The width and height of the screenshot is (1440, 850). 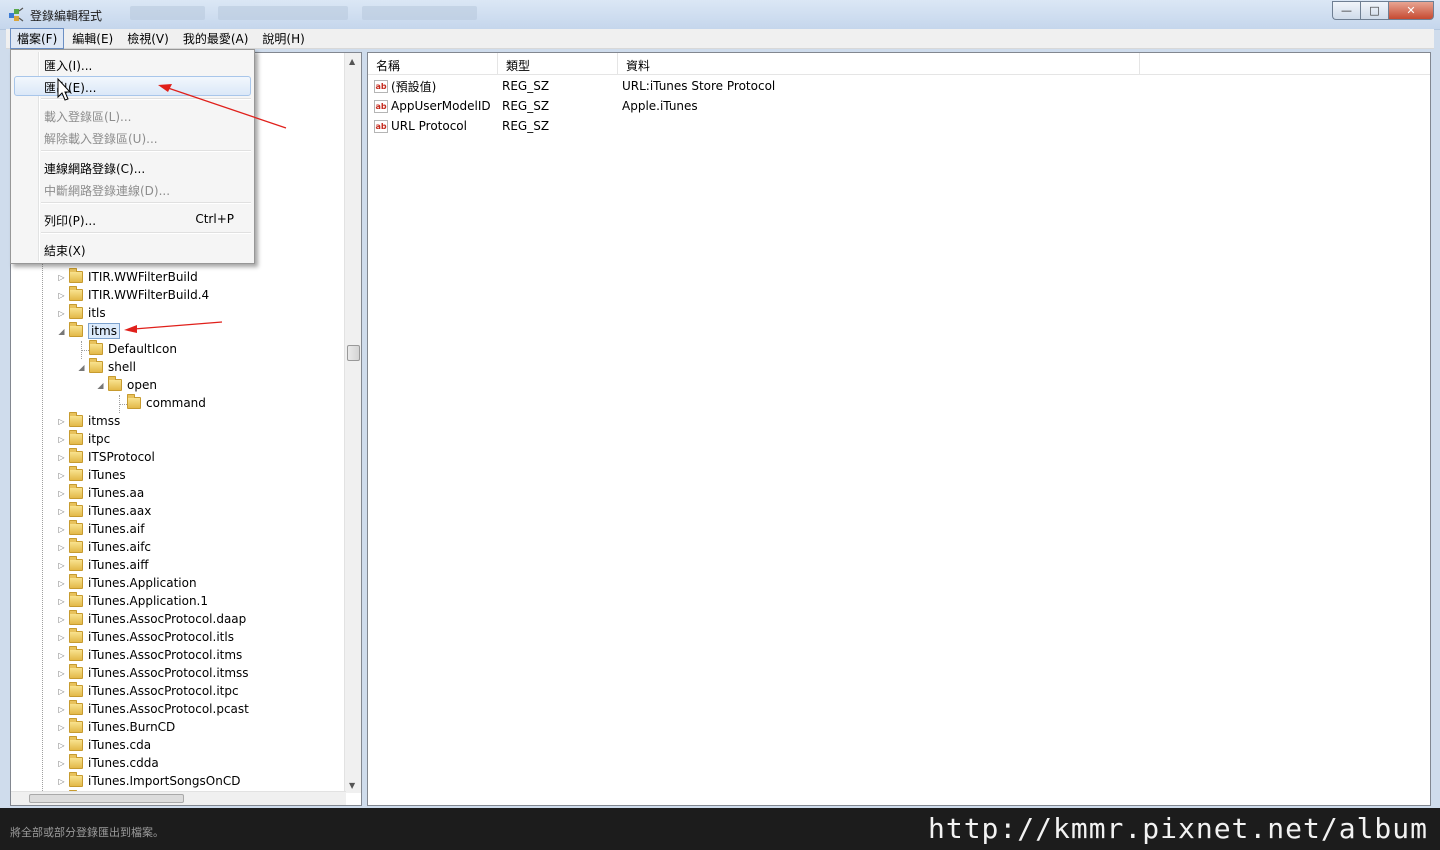 I want to click on tree-node-label: iTunes.AssocProtocol.itms, so click(x=165, y=655).